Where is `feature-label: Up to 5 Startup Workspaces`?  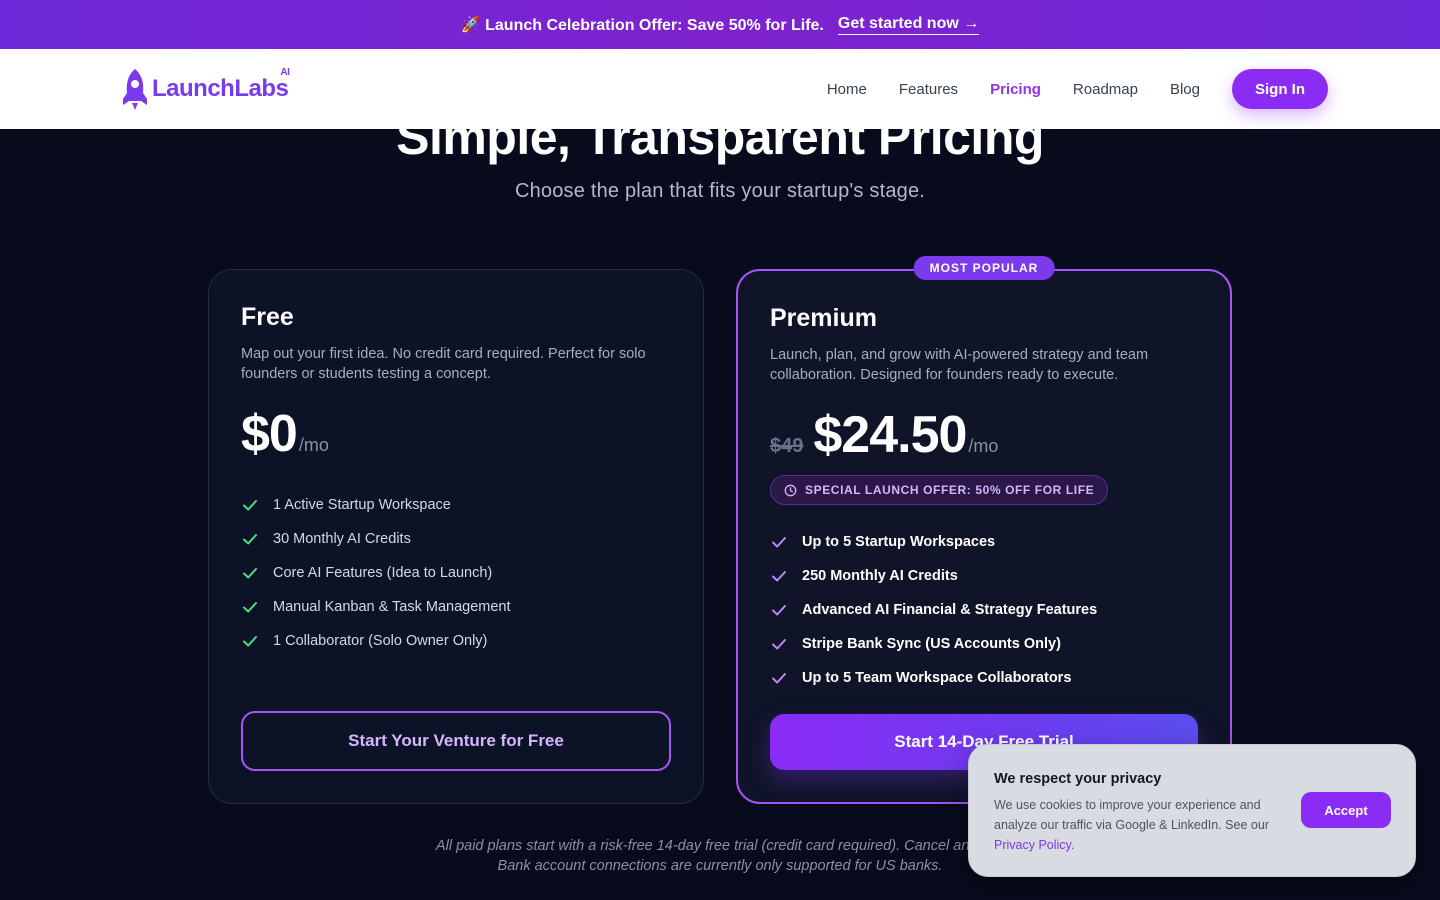
feature-label: Up to 5 Startup Workspaces is located at coordinates (899, 542).